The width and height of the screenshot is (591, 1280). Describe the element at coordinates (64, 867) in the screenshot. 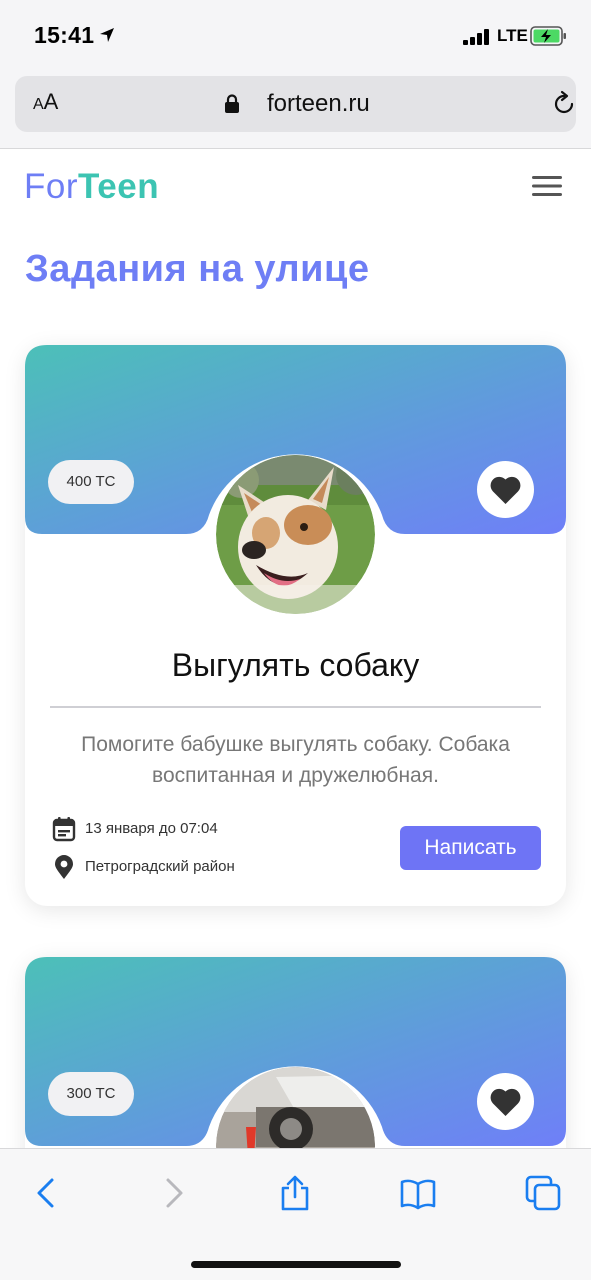

I see `map-pin-icon` at that location.